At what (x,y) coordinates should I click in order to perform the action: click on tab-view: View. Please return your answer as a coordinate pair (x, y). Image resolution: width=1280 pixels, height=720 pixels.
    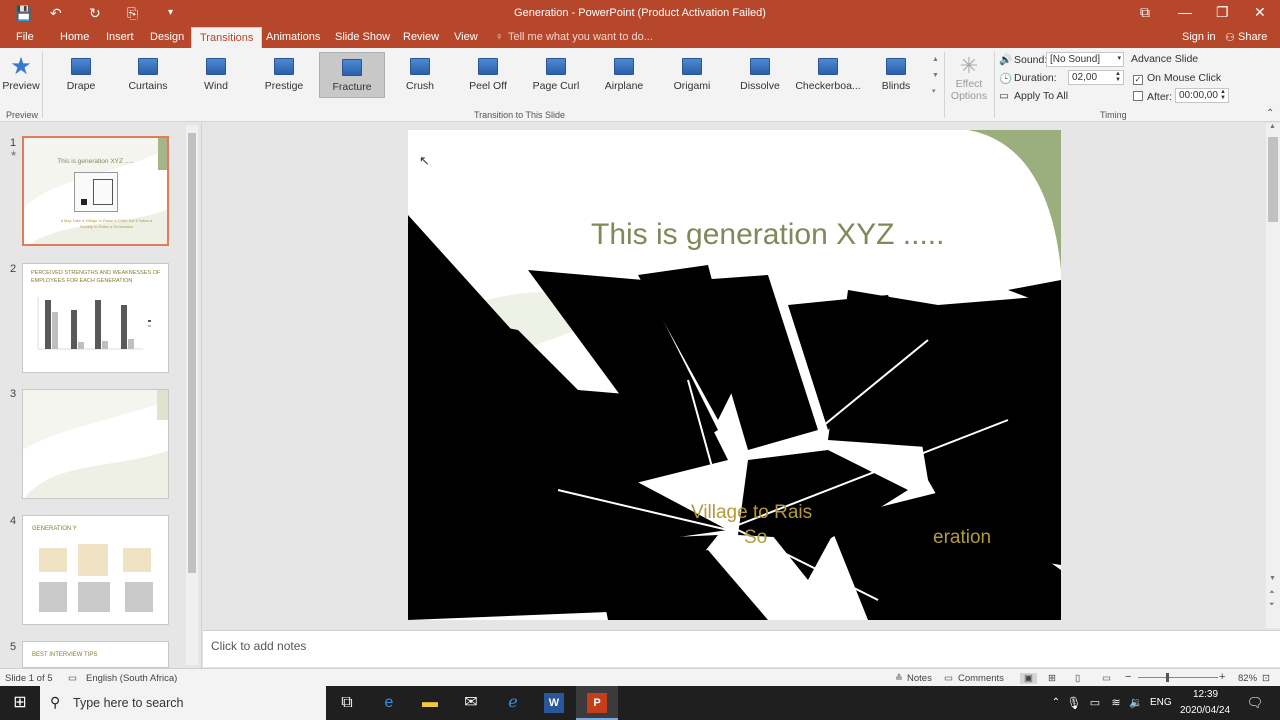
    Looking at the image, I should click on (466, 37).